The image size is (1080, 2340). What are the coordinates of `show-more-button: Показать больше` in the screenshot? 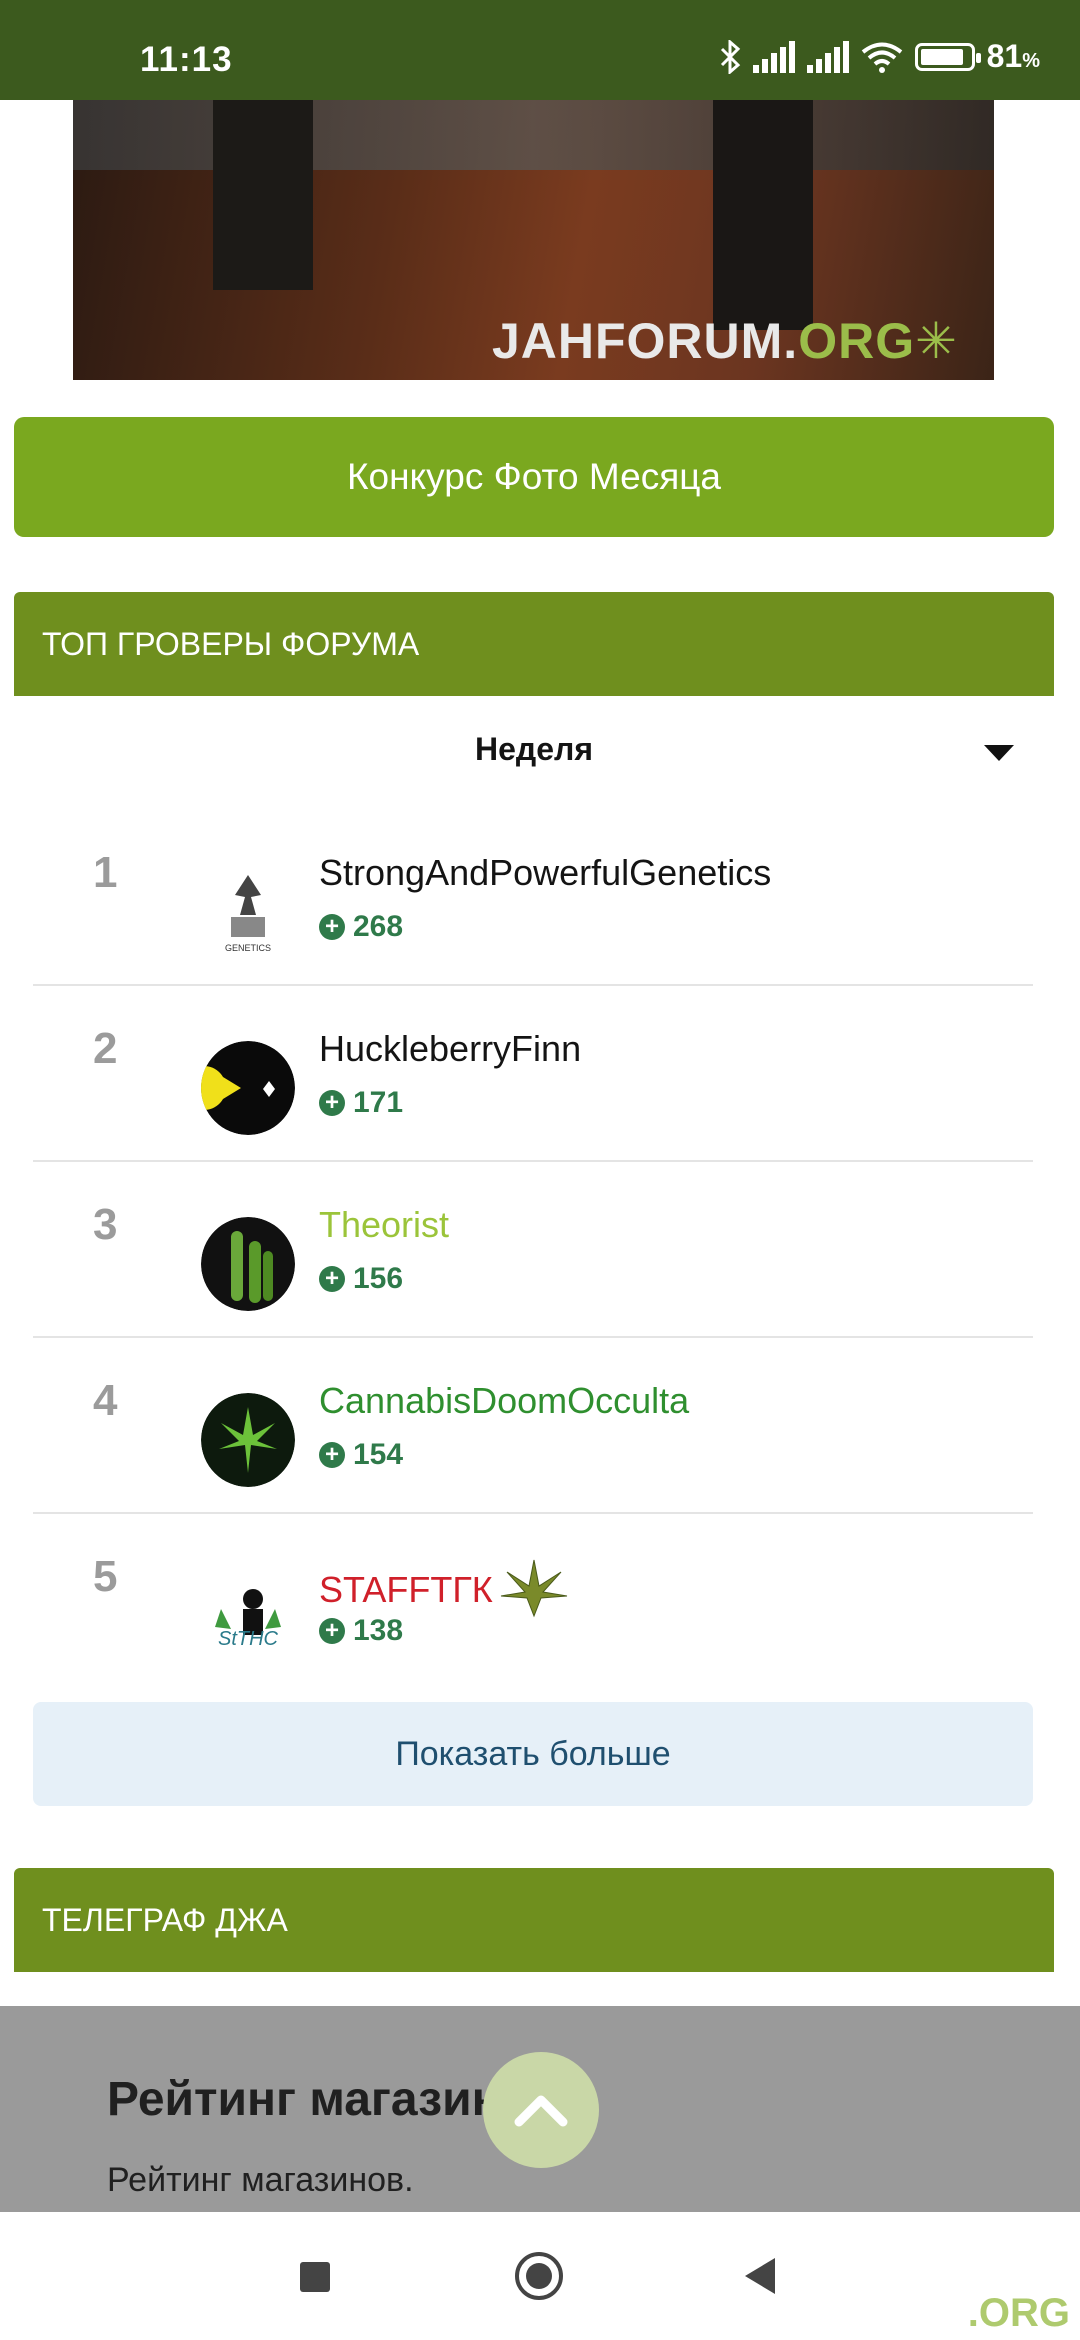 It's located at (533, 1754).